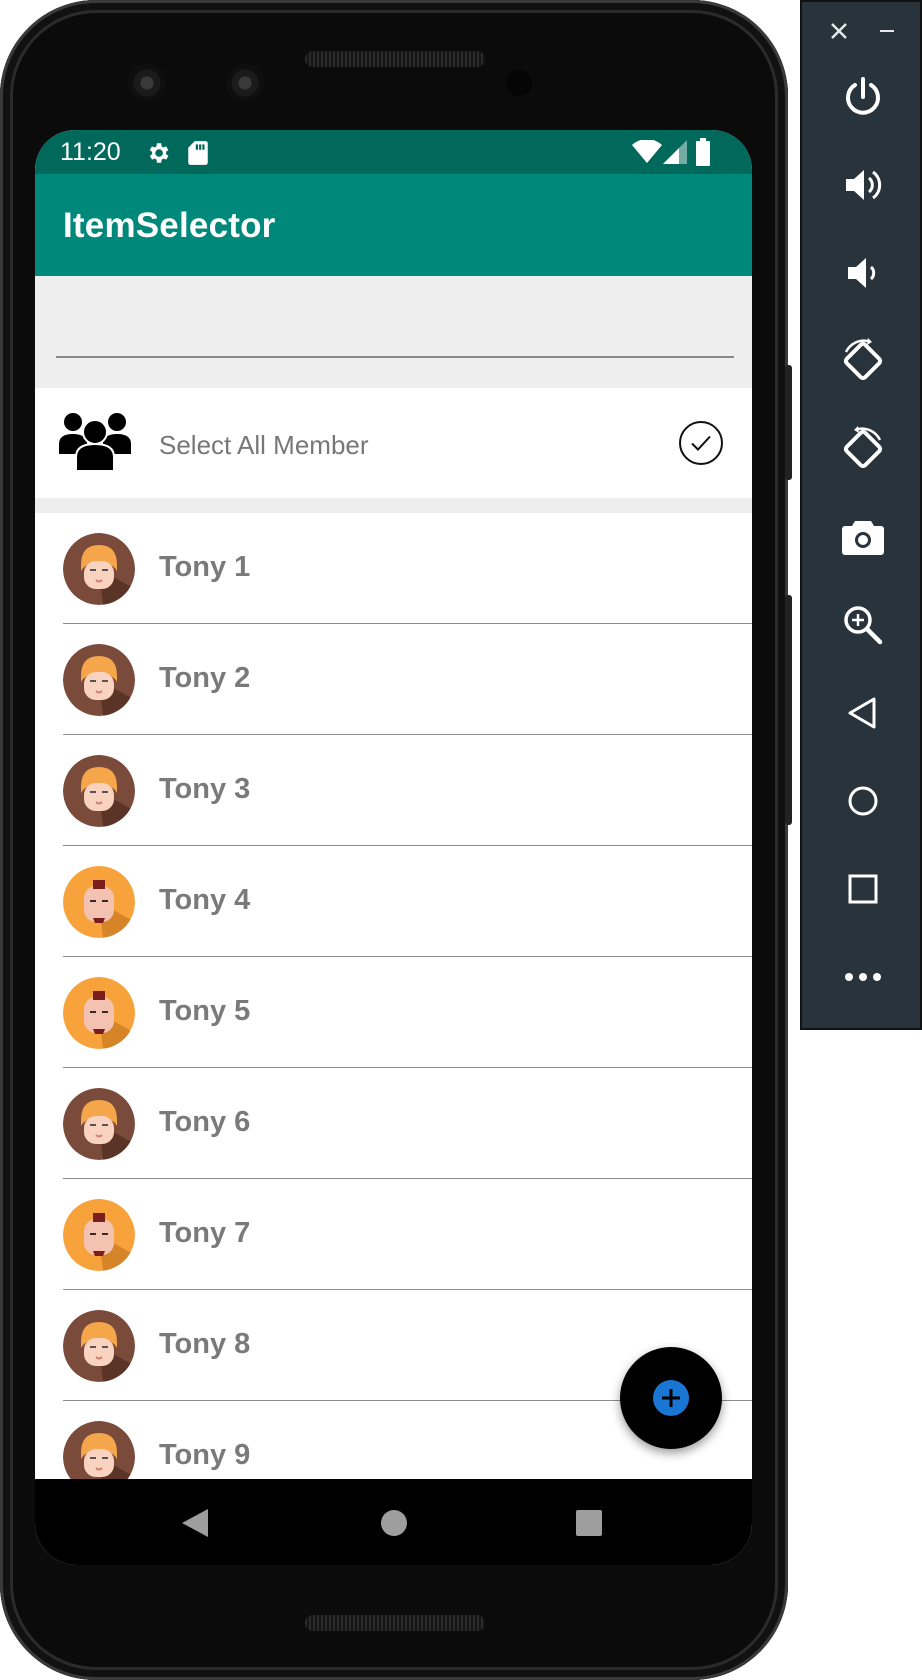 This screenshot has height=1680, width=922. What do you see at coordinates (205, 567) in the screenshot?
I see `member-name: Tony 1` at bounding box center [205, 567].